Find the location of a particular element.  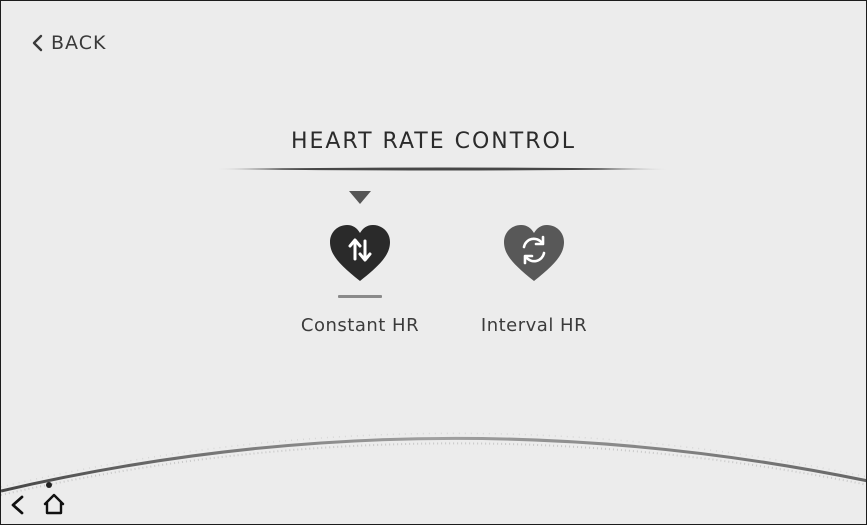

selected-indicator is located at coordinates (360, 201).